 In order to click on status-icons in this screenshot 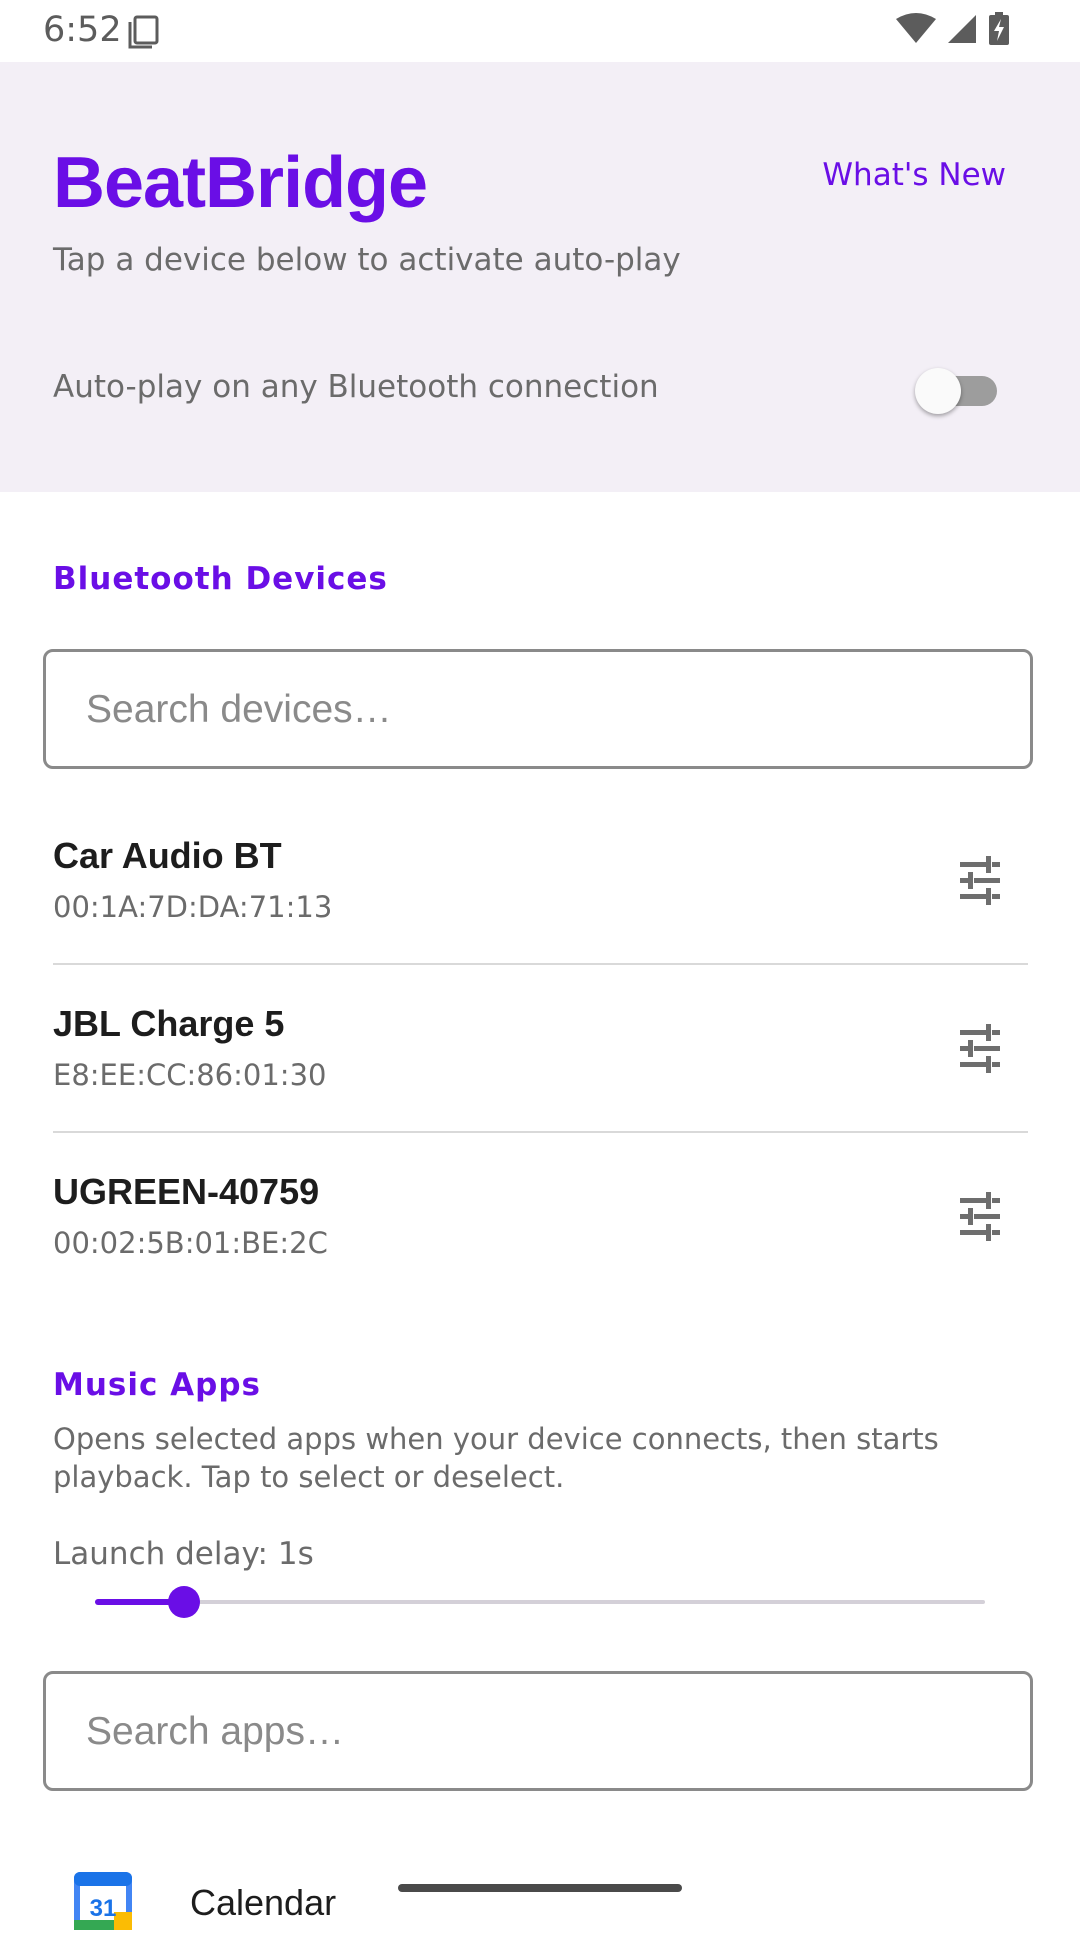, I will do `click(953, 31)`.